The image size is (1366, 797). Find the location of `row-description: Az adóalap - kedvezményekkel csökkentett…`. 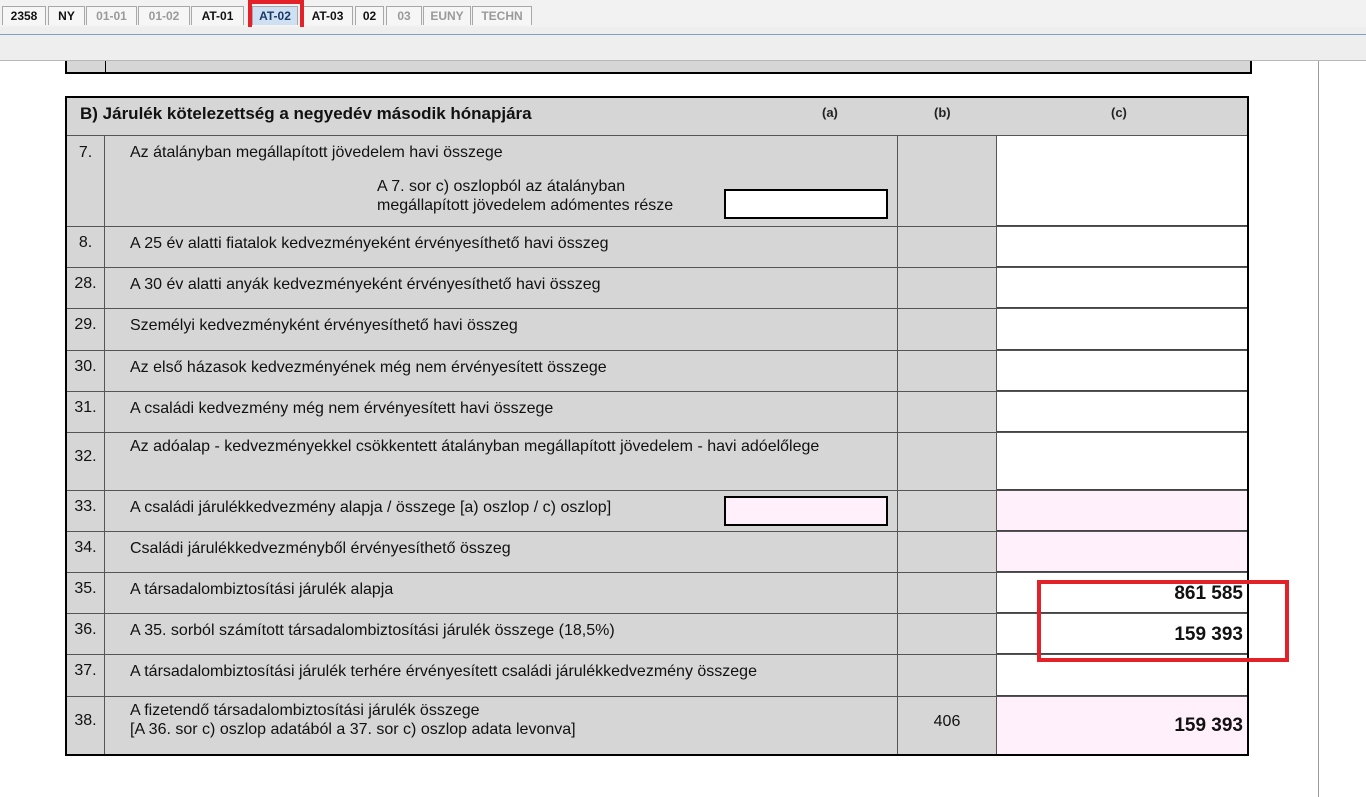

row-description: Az adóalap - kedvezményekkel csökkentett… is located at coordinates (475, 446).